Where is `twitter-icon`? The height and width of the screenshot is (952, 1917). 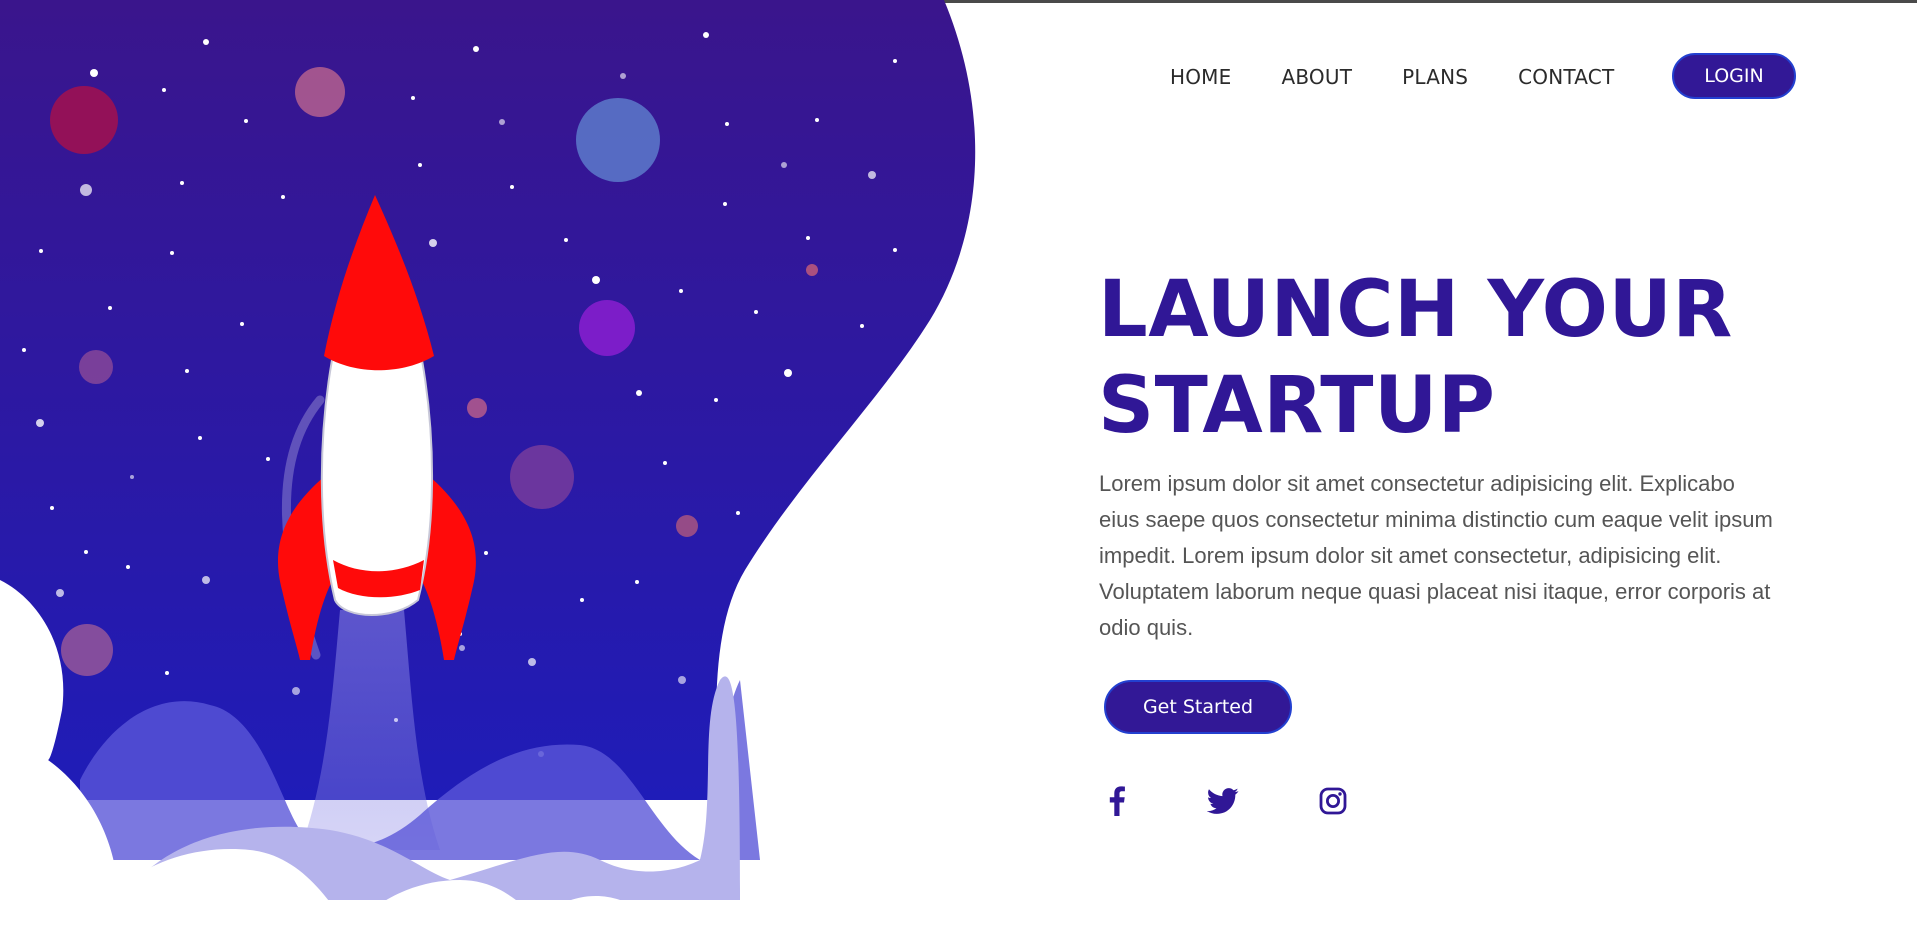
twitter-icon is located at coordinates (1223, 801).